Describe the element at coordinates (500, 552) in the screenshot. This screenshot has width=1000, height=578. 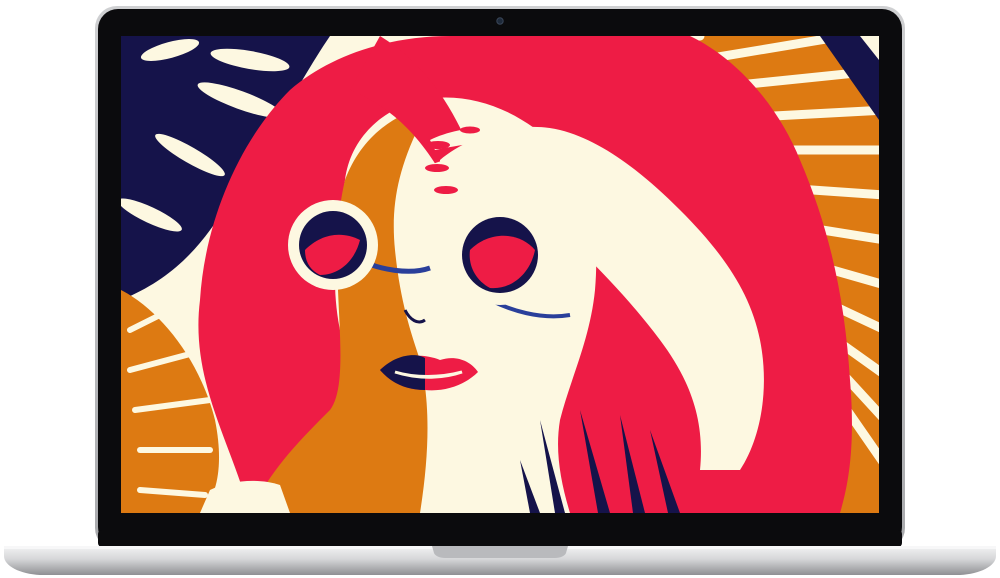
I see `open-notch` at that location.